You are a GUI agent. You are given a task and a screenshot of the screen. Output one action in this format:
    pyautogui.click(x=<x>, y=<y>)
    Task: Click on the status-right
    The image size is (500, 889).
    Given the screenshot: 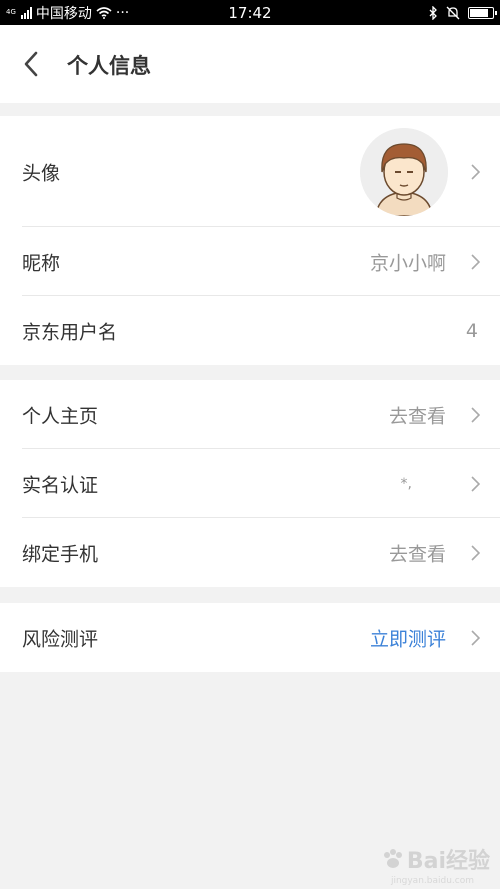 What is the action you would take?
    pyautogui.click(x=463, y=12)
    